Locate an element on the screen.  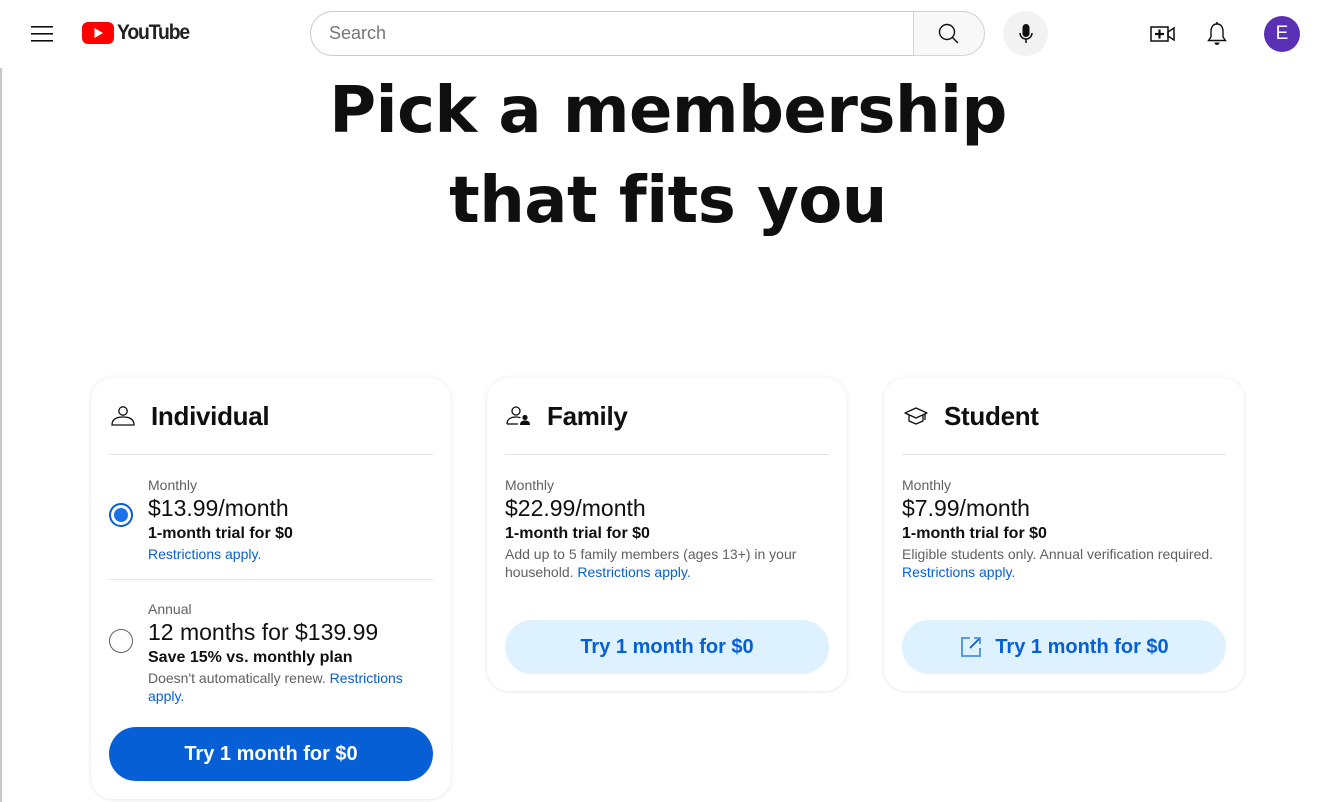
logo-text: YouTube is located at coordinates (153, 32).